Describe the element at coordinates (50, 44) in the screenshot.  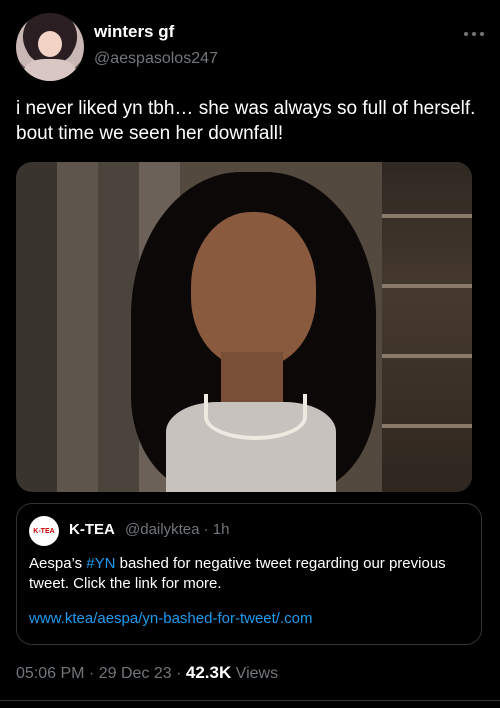
I see `avatar-face` at that location.